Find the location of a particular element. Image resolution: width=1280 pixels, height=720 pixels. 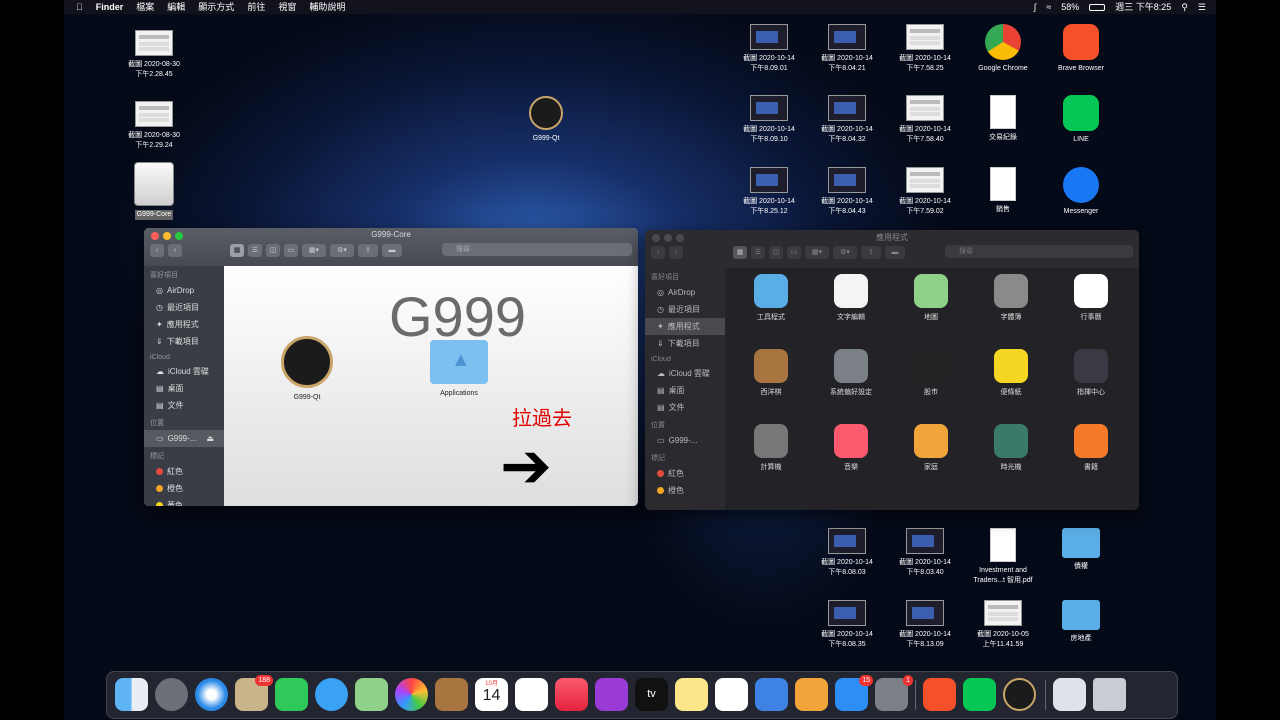

desktop-item: Investment and Traders...t 智用.pdf is located at coordinates (1003, 557).